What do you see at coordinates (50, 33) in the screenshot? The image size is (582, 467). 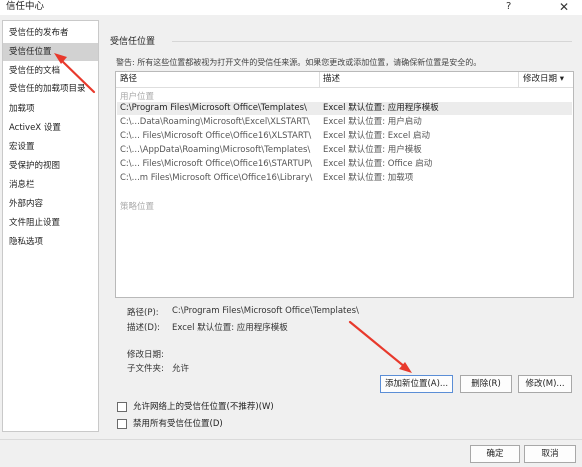 I see `sidebar-item-trusted-publishers: 受信任的发布者` at bounding box center [50, 33].